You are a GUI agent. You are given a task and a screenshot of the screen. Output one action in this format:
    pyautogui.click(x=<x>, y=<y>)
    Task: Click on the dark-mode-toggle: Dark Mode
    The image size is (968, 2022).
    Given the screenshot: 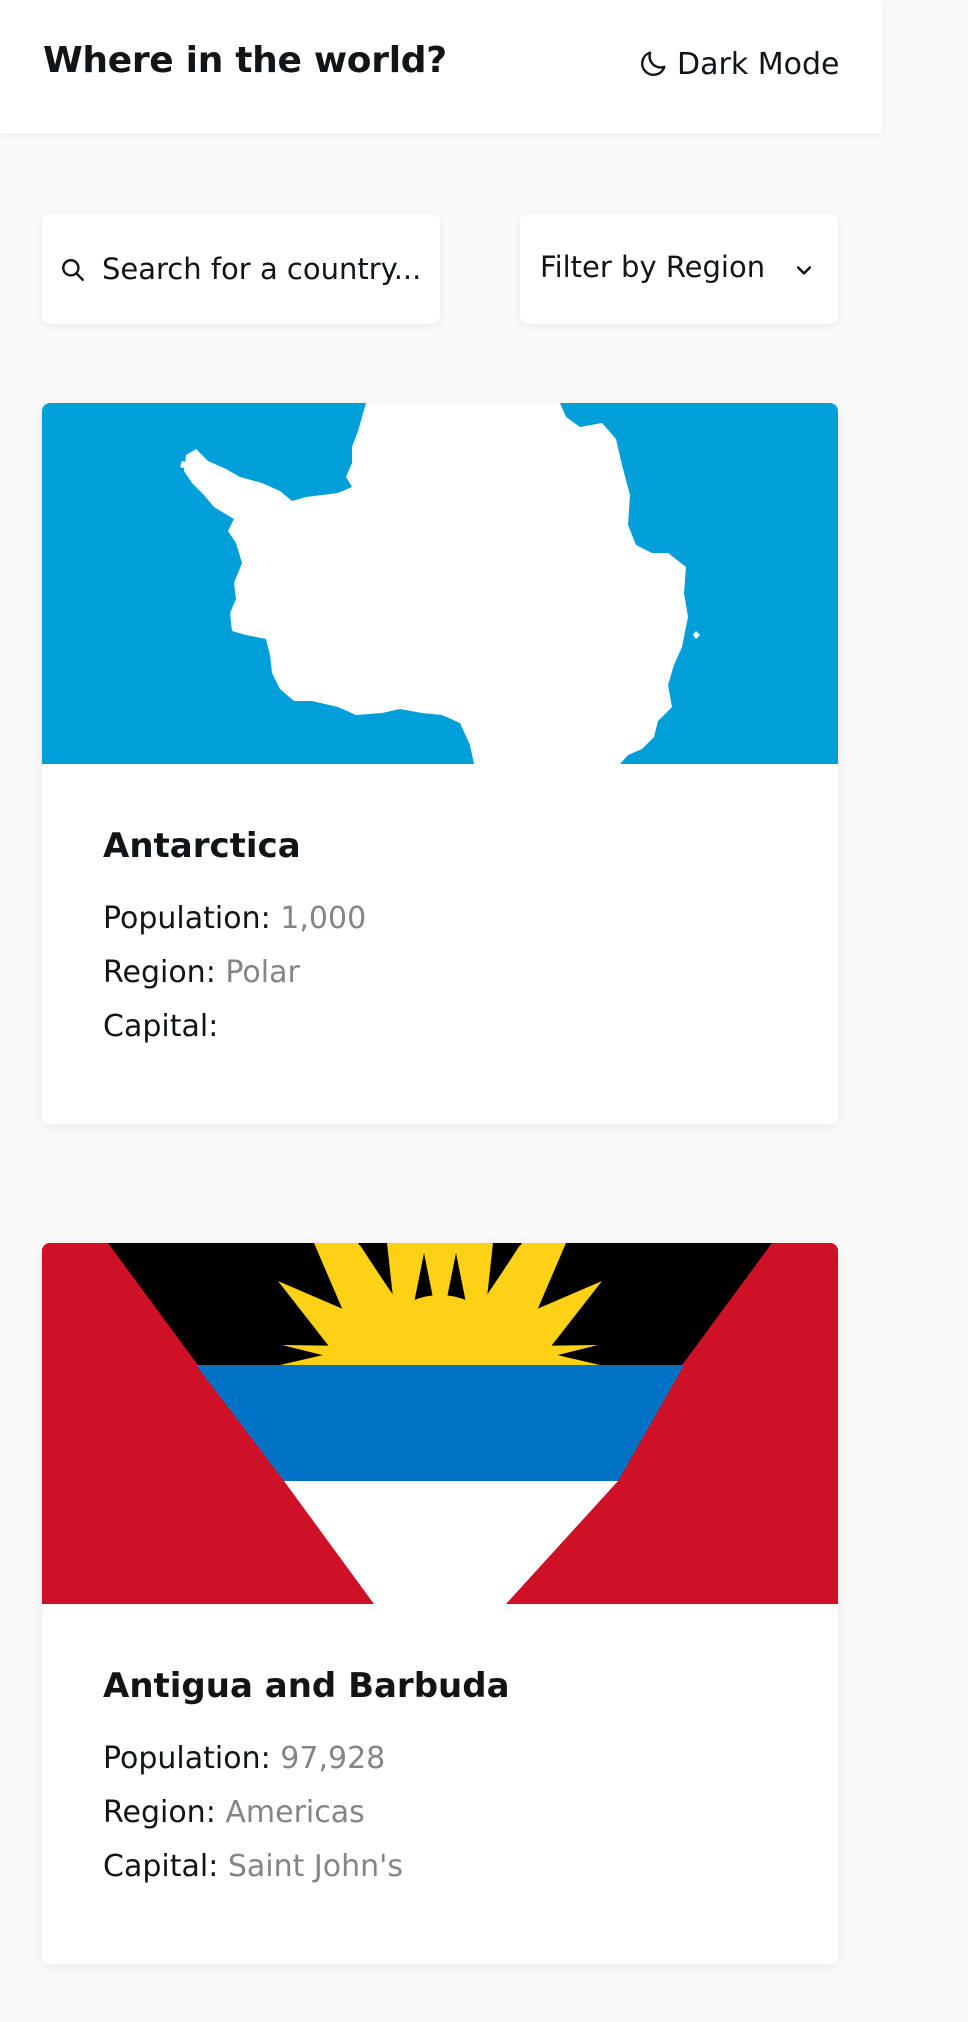 What is the action you would take?
    pyautogui.click(x=738, y=64)
    